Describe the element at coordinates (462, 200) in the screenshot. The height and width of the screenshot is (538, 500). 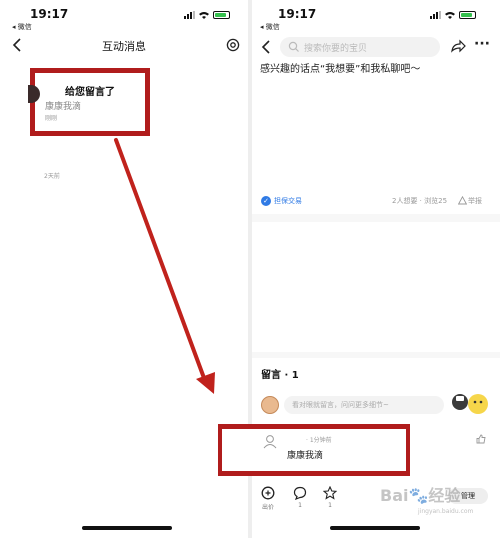
I see `report-icon` at that location.